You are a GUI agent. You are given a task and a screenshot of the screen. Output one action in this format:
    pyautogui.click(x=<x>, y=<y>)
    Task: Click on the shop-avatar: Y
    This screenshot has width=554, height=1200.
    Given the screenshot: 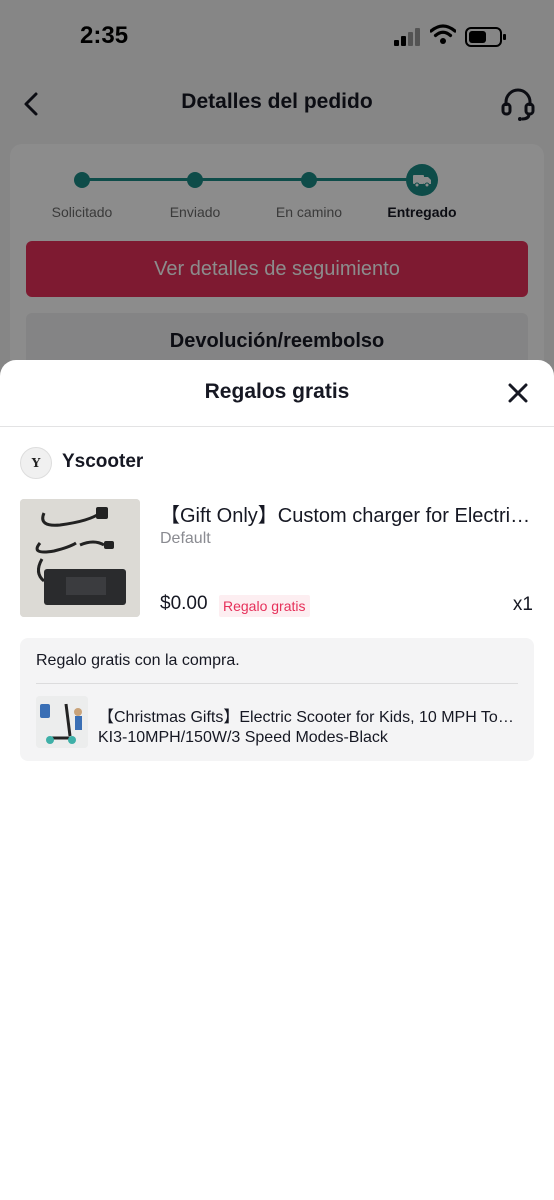 What is the action you would take?
    pyautogui.click(x=36, y=463)
    